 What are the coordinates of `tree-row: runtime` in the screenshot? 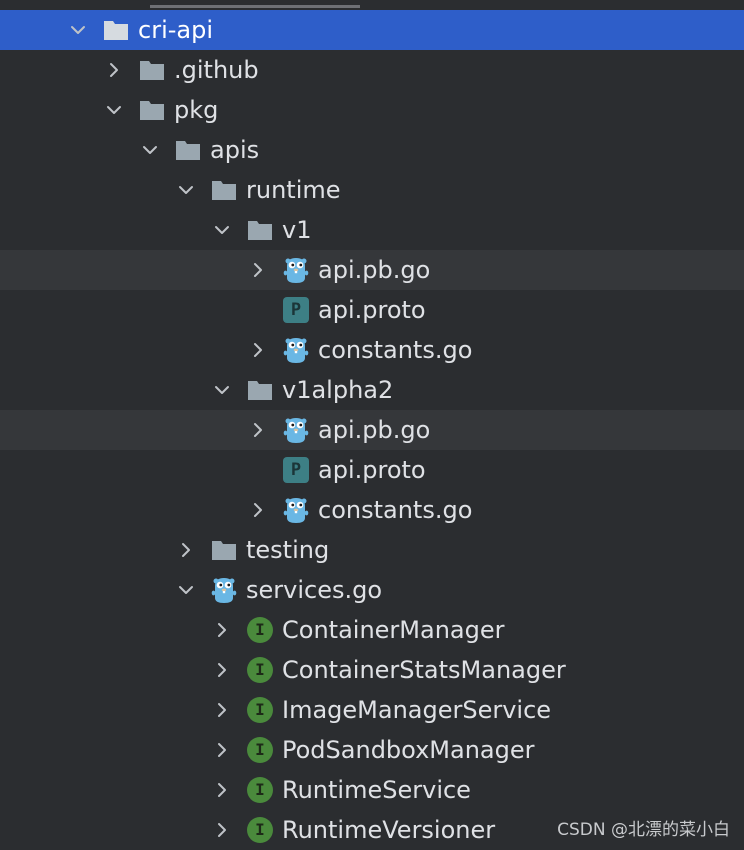 It's located at (372, 190).